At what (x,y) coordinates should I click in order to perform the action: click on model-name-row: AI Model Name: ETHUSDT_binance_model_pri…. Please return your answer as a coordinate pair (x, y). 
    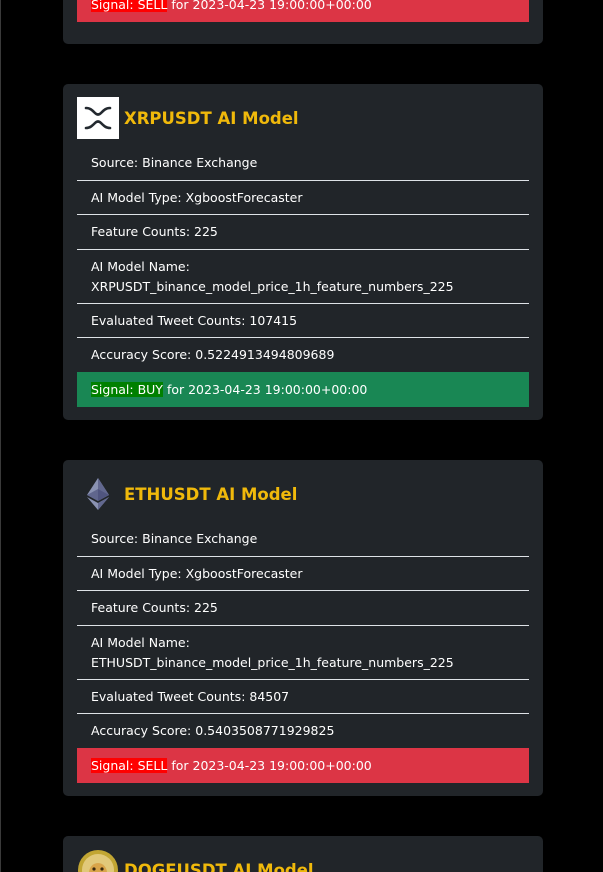
    Looking at the image, I should click on (303, 653).